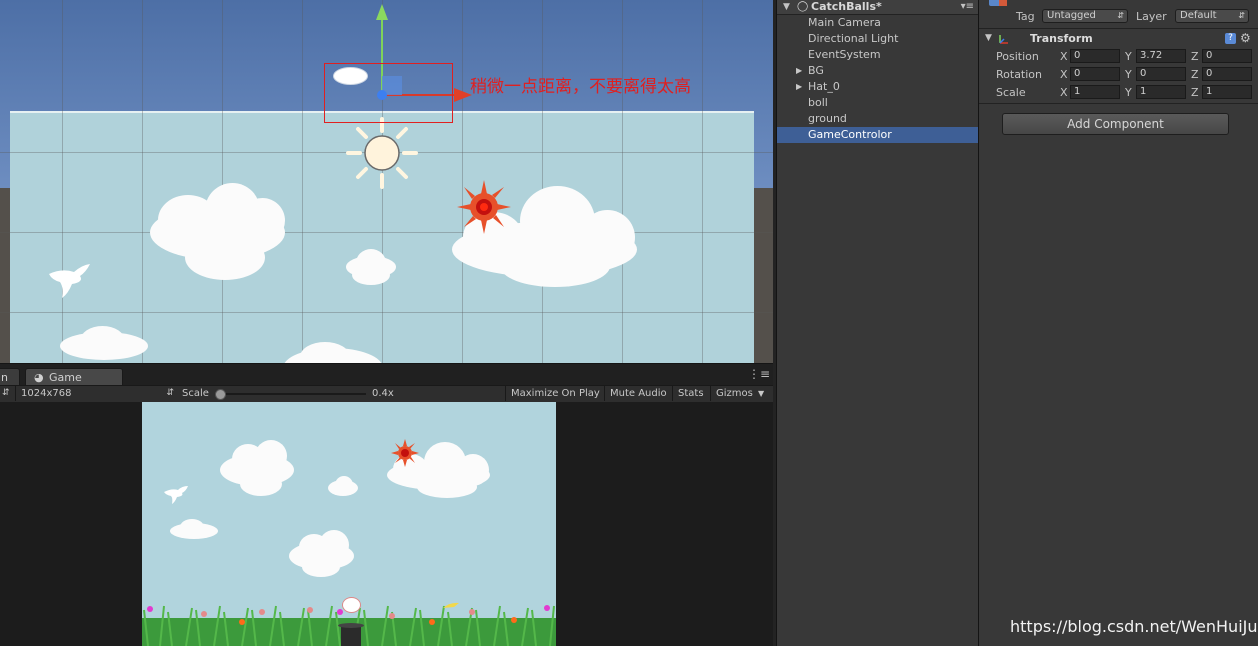  What do you see at coordinates (1071, 15) in the screenshot?
I see `tag-value: Untagged` at bounding box center [1071, 15].